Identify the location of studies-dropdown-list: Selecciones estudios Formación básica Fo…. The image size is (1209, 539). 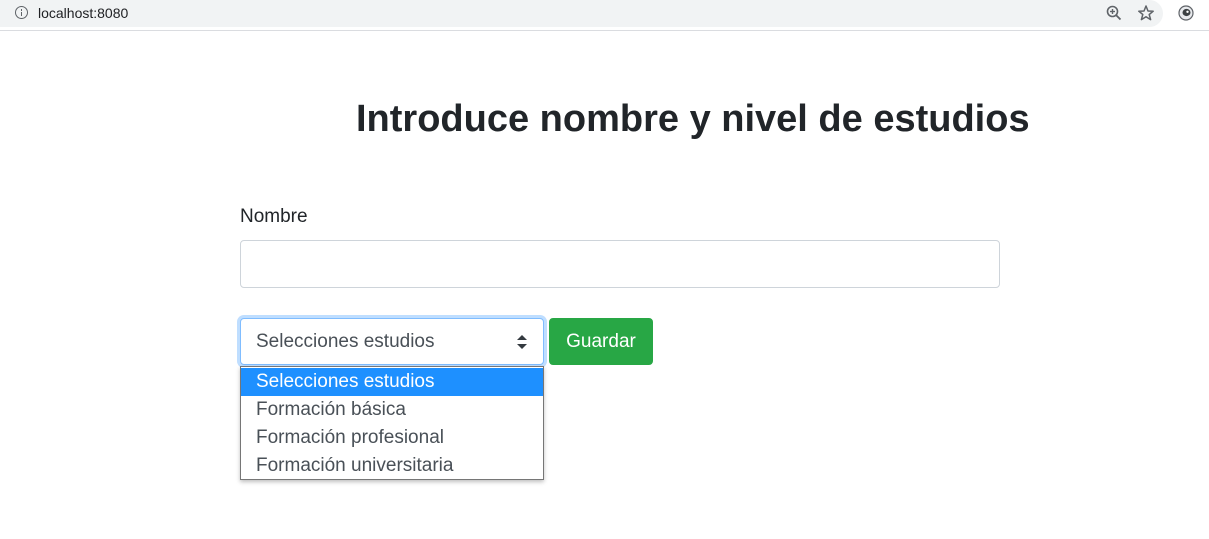
(392, 423).